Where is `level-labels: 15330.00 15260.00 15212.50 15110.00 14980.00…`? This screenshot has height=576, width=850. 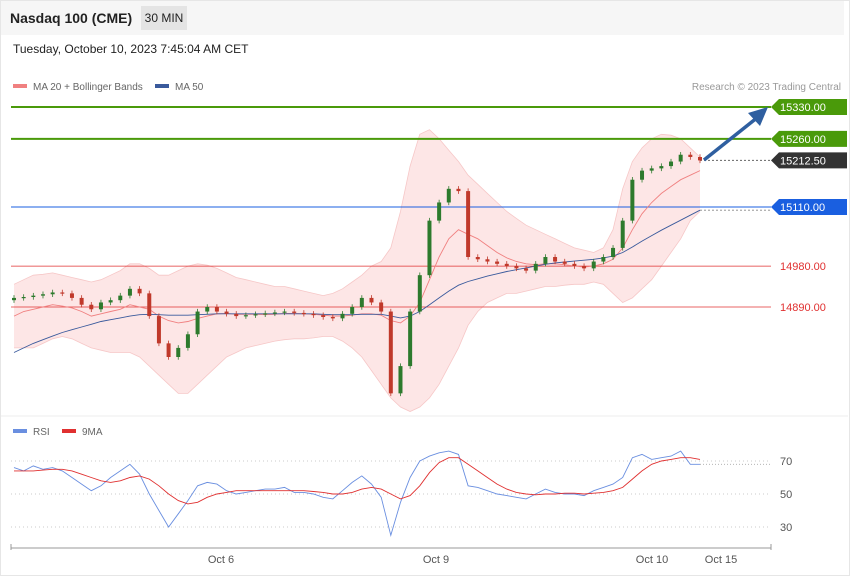 level-labels: 15330.00 15260.00 15212.50 15110.00 14980.00… is located at coordinates (809, 206).